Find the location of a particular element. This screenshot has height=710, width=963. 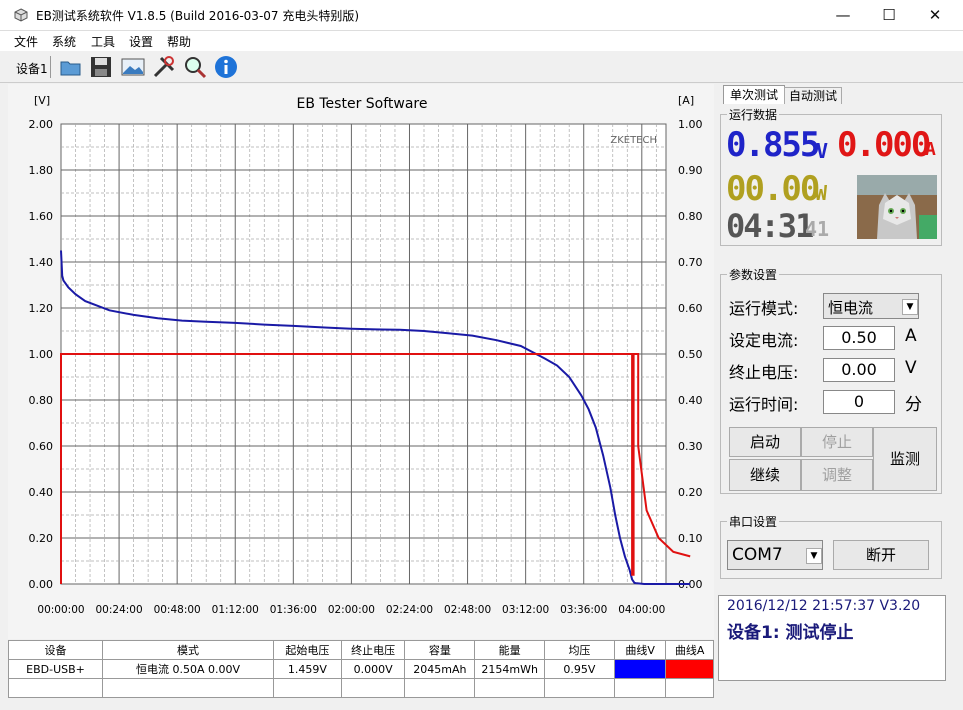

y-right-tick-label: 1.00 is located at coordinates (690, 124).